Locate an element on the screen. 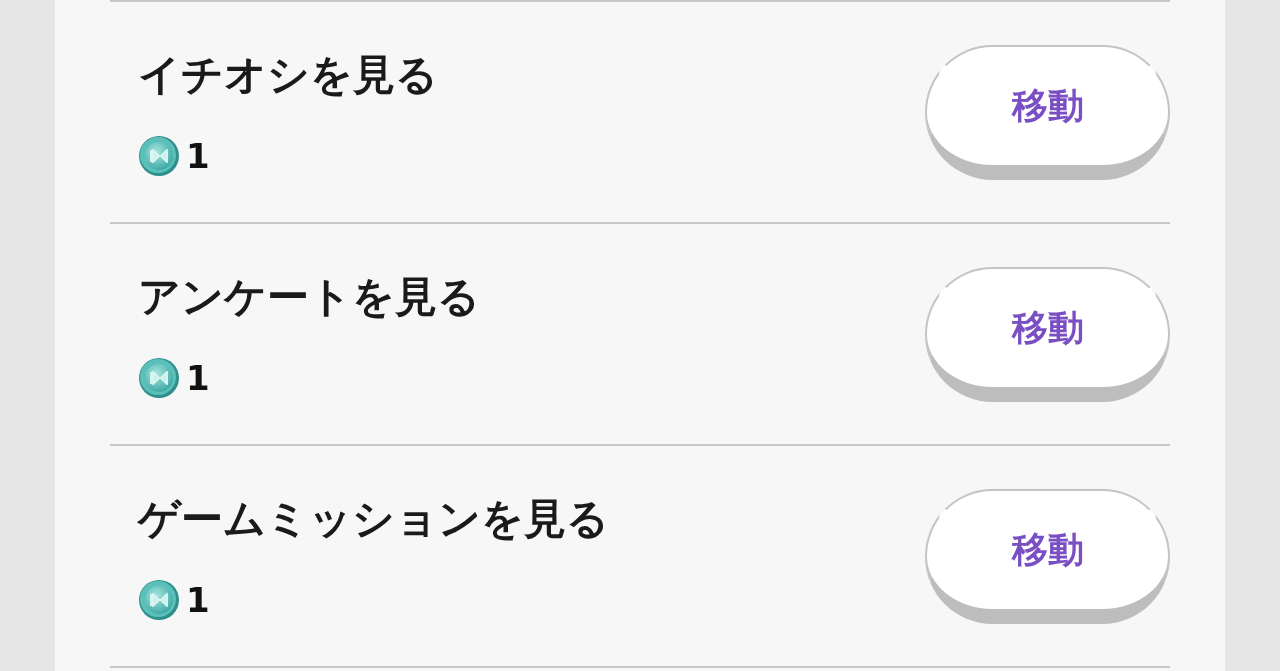 The width and height of the screenshot is (1280, 671). mission-title: ゲームミッションを見る is located at coordinates (373, 519).